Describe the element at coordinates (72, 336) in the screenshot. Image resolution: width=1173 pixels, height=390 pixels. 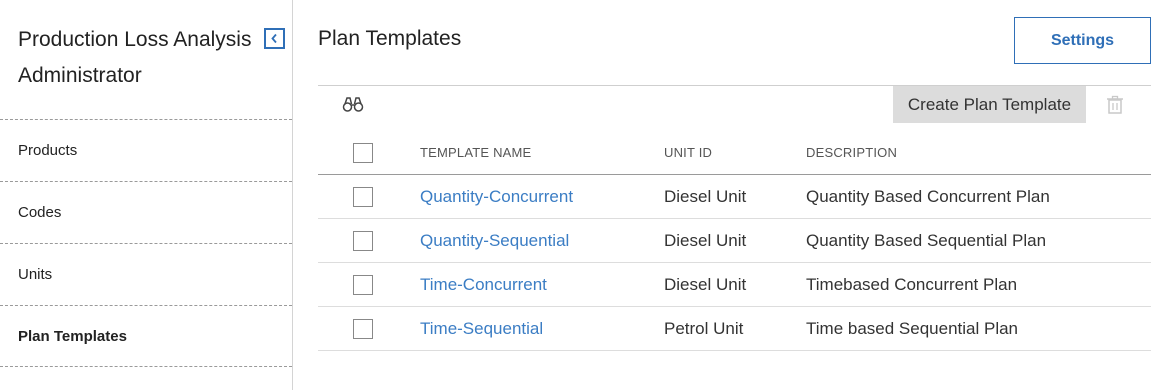
I see `sidebar-item-label: Plan Templates` at that location.